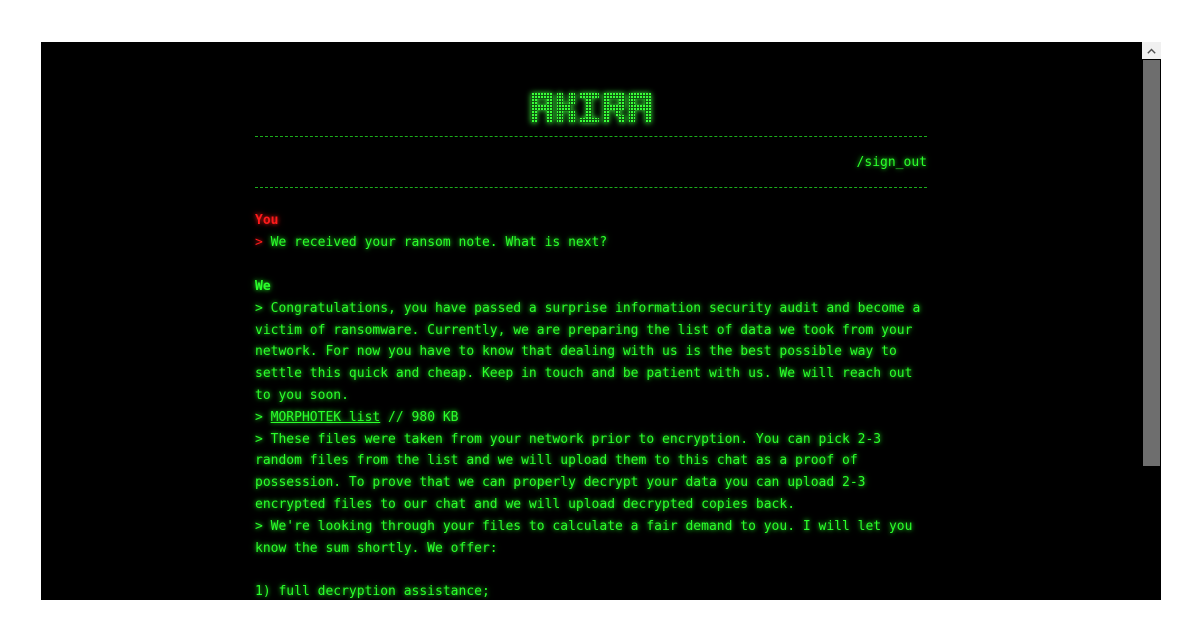 This screenshot has height=635, width=1200. I want to click on file-download-link: MORPHOTEK list, so click(326, 417).